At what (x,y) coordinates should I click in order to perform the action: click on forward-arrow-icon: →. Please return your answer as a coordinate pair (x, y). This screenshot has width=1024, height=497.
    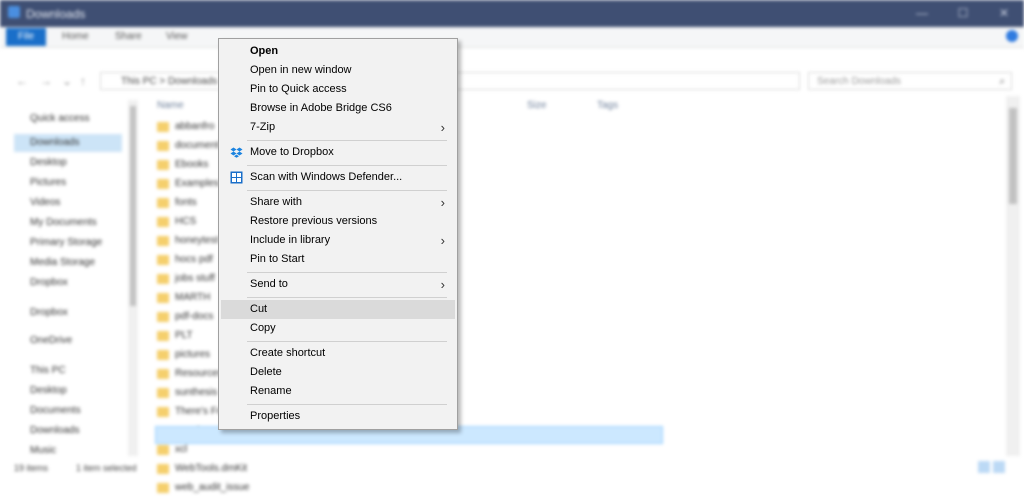
    Looking at the image, I should click on (46, 81).